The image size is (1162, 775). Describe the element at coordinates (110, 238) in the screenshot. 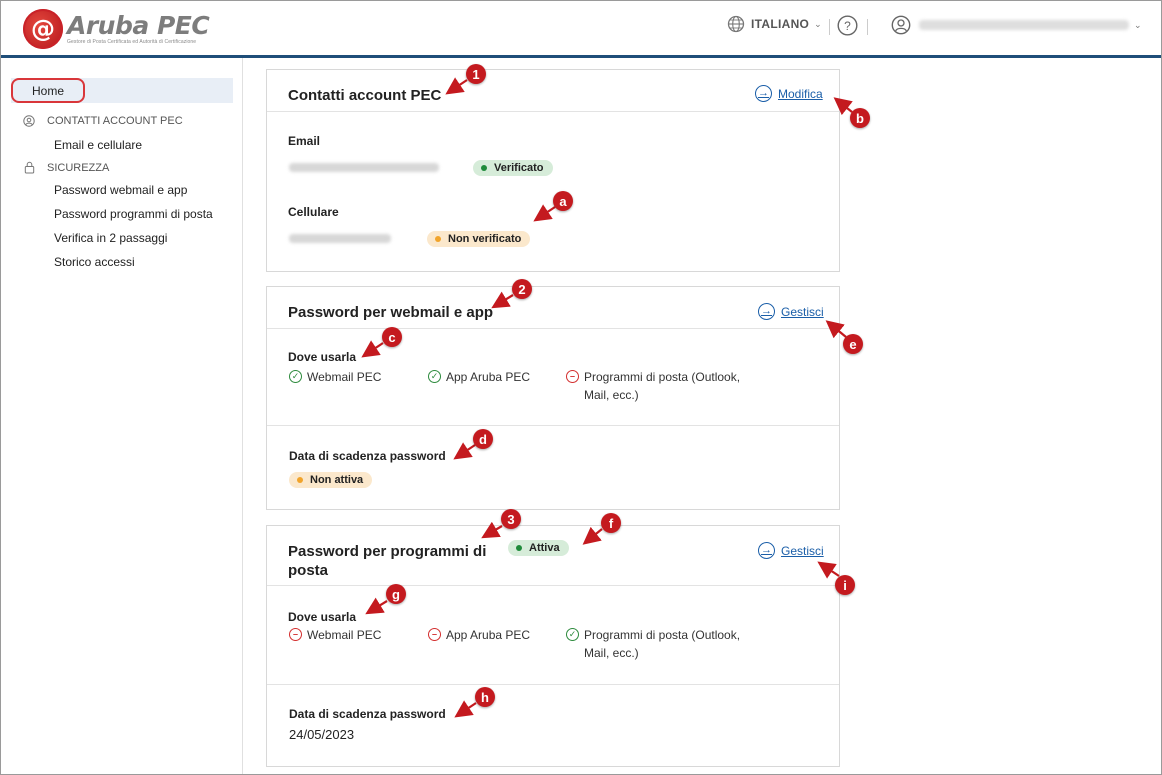

I see `sidebar-item-verifica-2-passaggi: Verifica in 2 passaggi` at that location.